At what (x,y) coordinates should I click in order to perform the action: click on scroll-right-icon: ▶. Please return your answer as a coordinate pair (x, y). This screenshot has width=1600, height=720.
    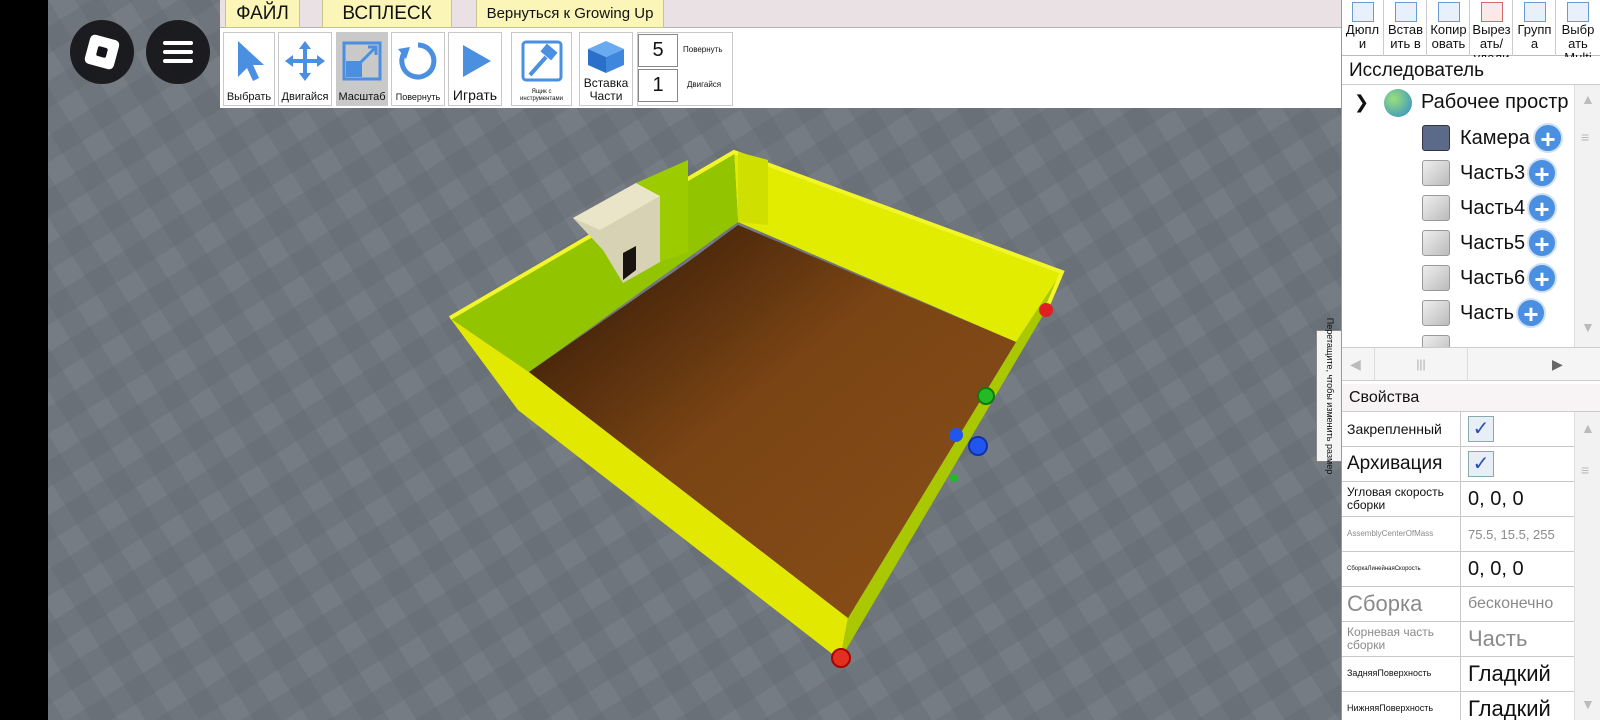
    Looking at the image, I should click on (1557, 364).